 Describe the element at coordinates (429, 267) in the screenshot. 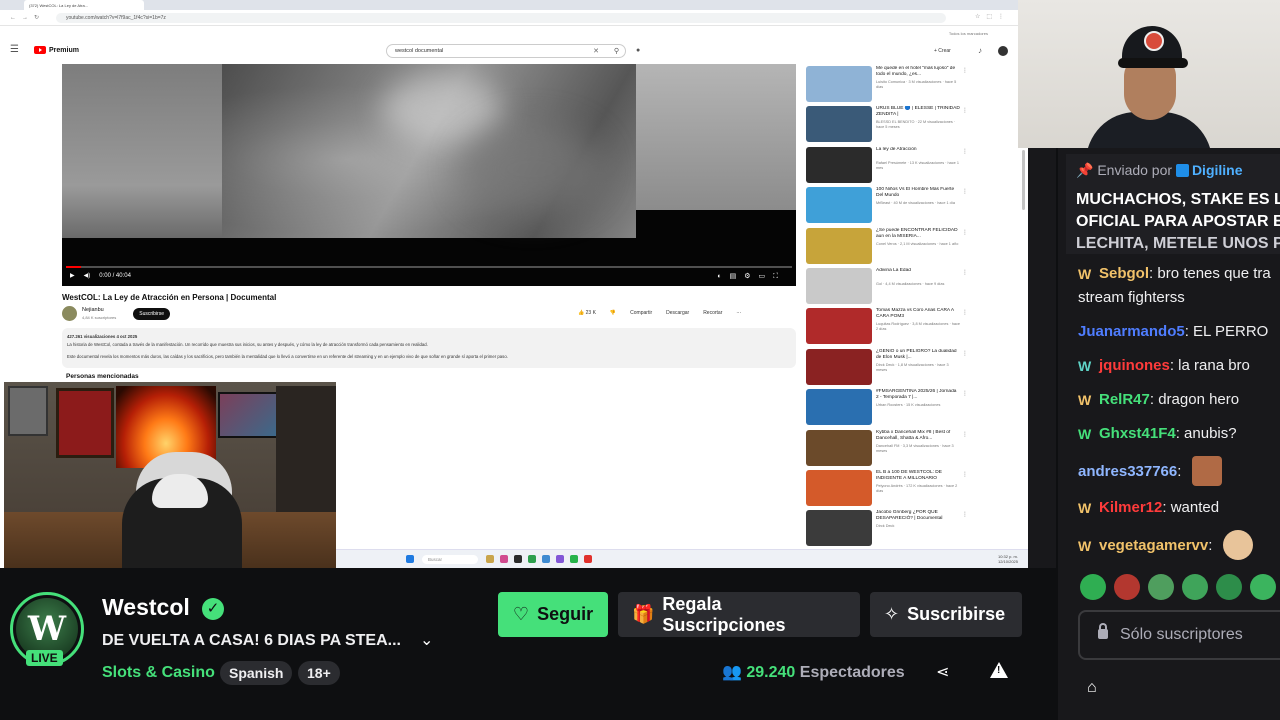

I see `video-progress-bar` at that location.